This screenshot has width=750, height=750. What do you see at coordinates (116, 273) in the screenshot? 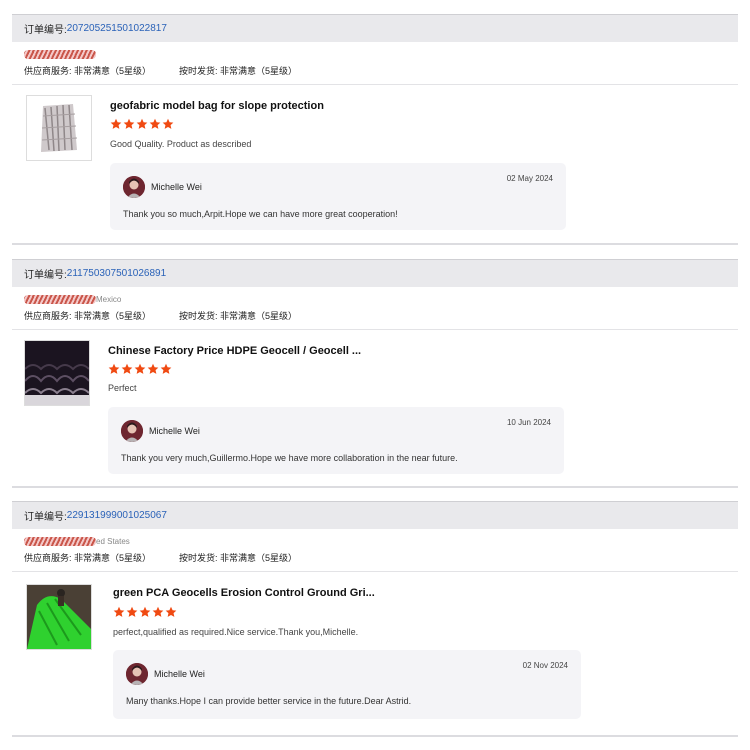
I see `order-number-link: 211750307501026891` at bounding box center [116, 273].